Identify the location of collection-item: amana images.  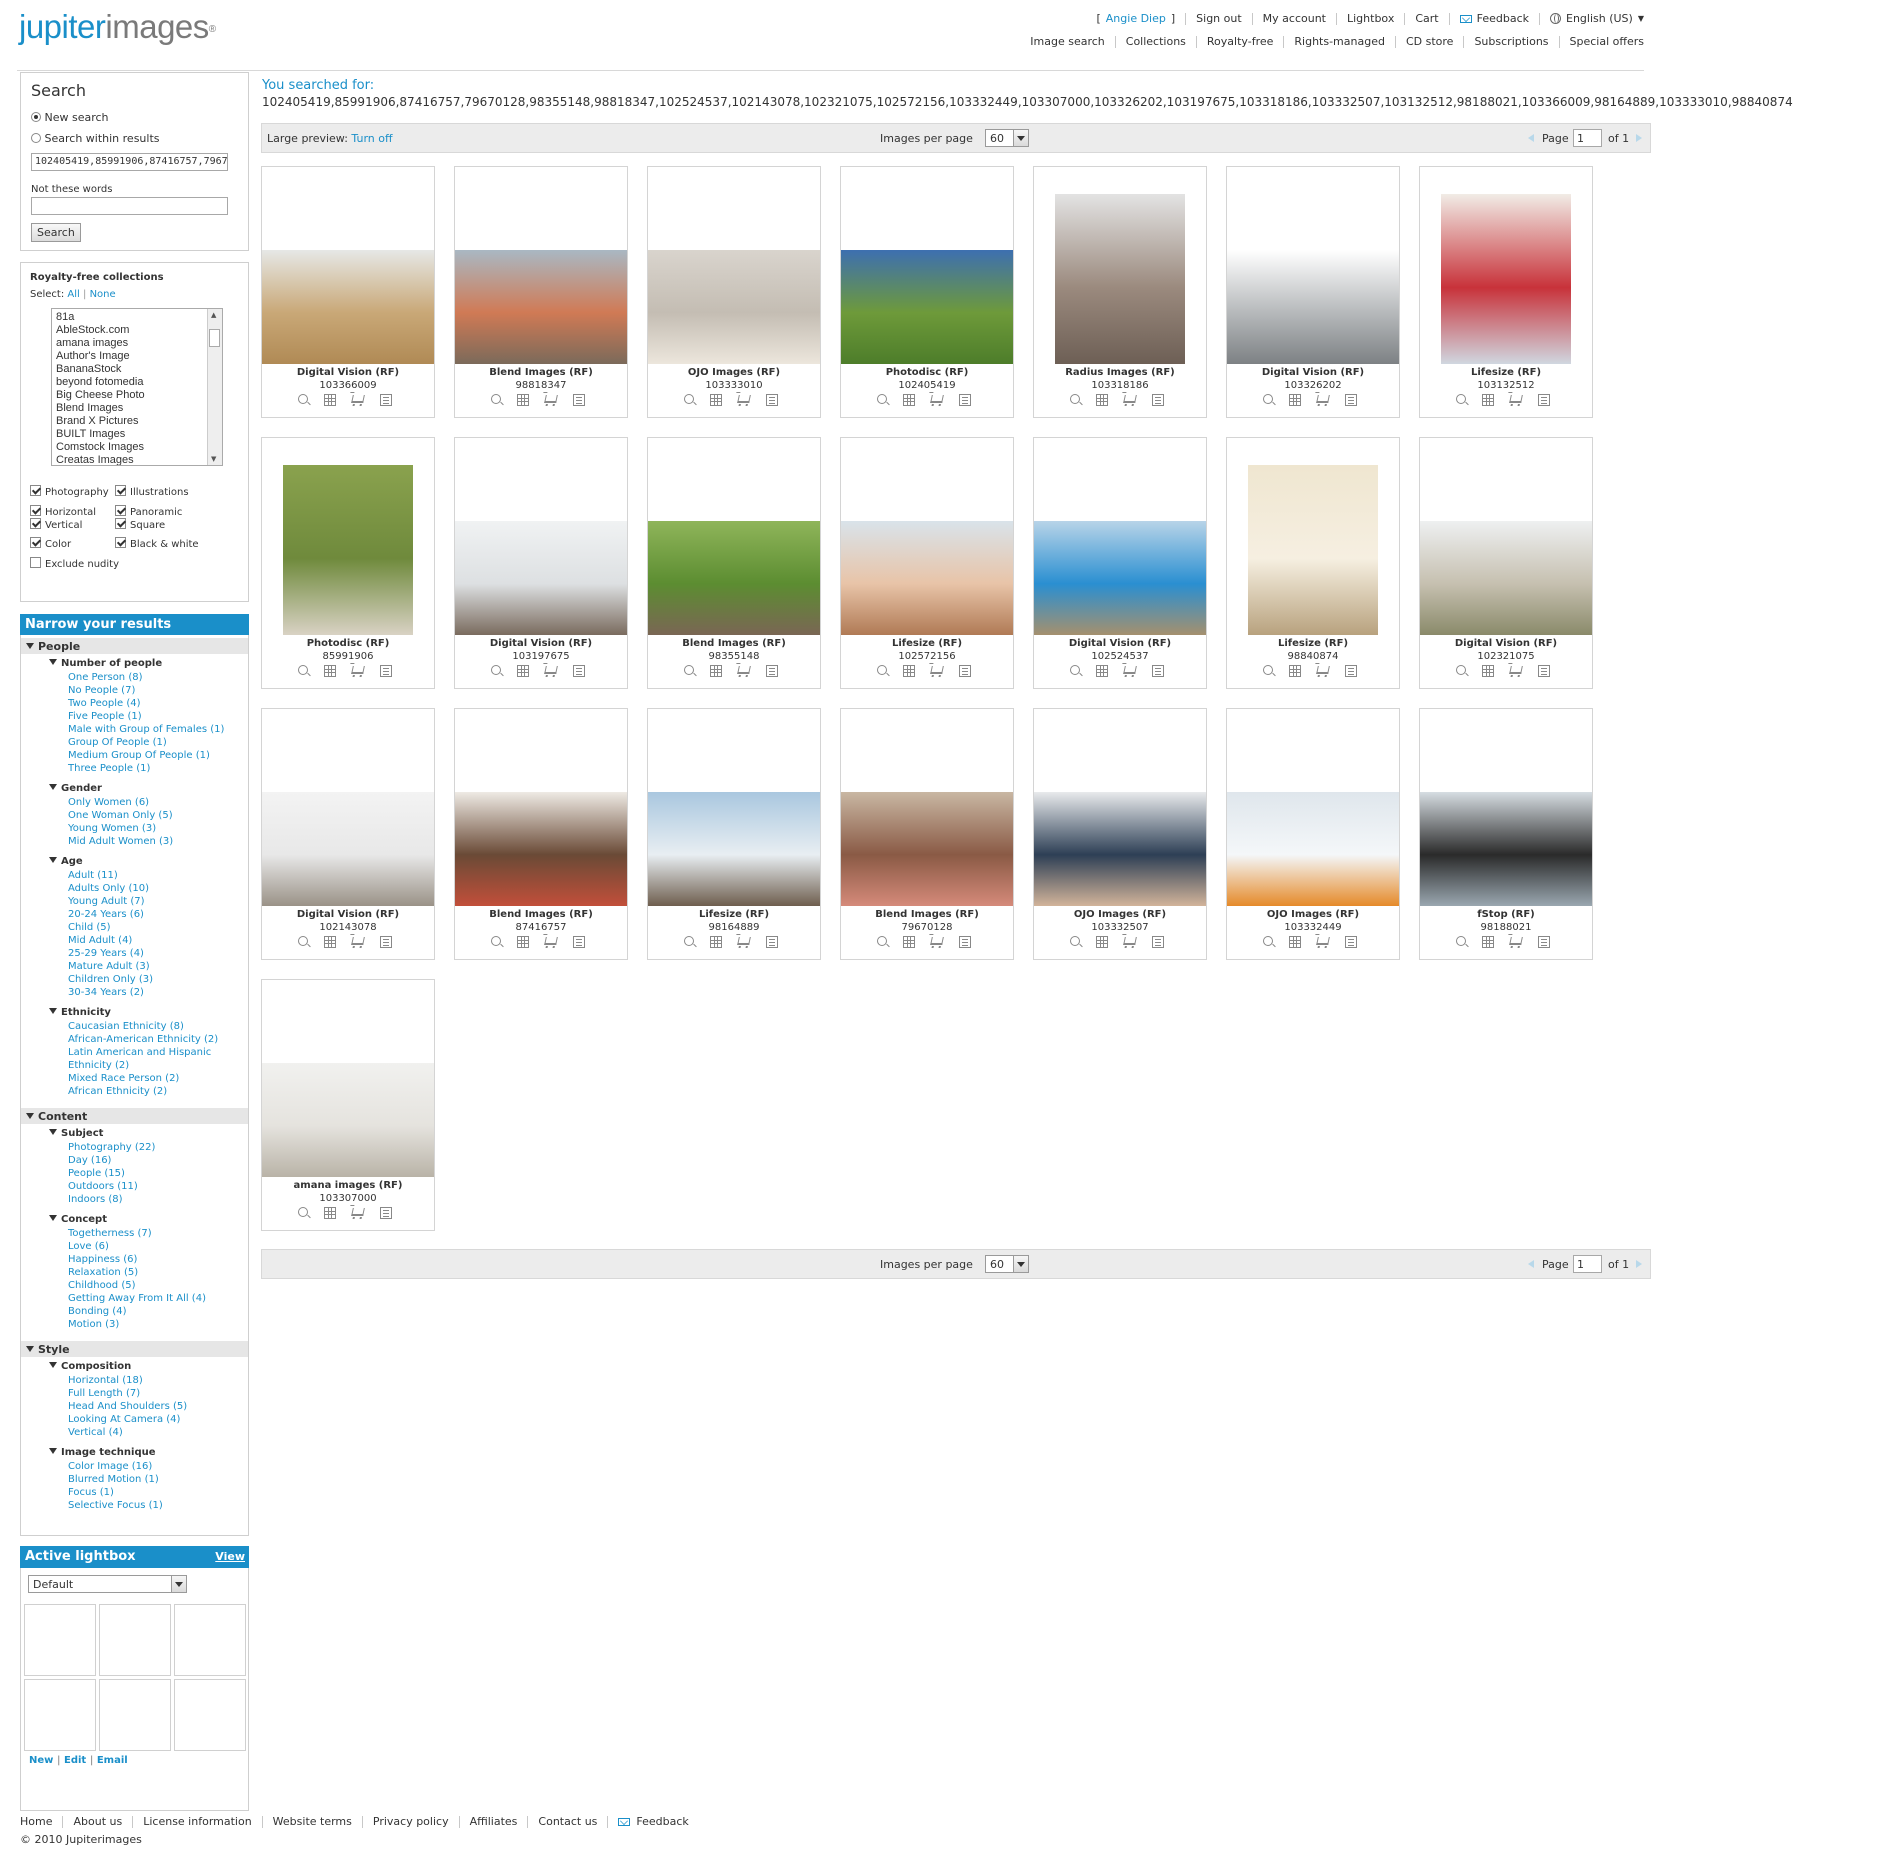
(100, 343).